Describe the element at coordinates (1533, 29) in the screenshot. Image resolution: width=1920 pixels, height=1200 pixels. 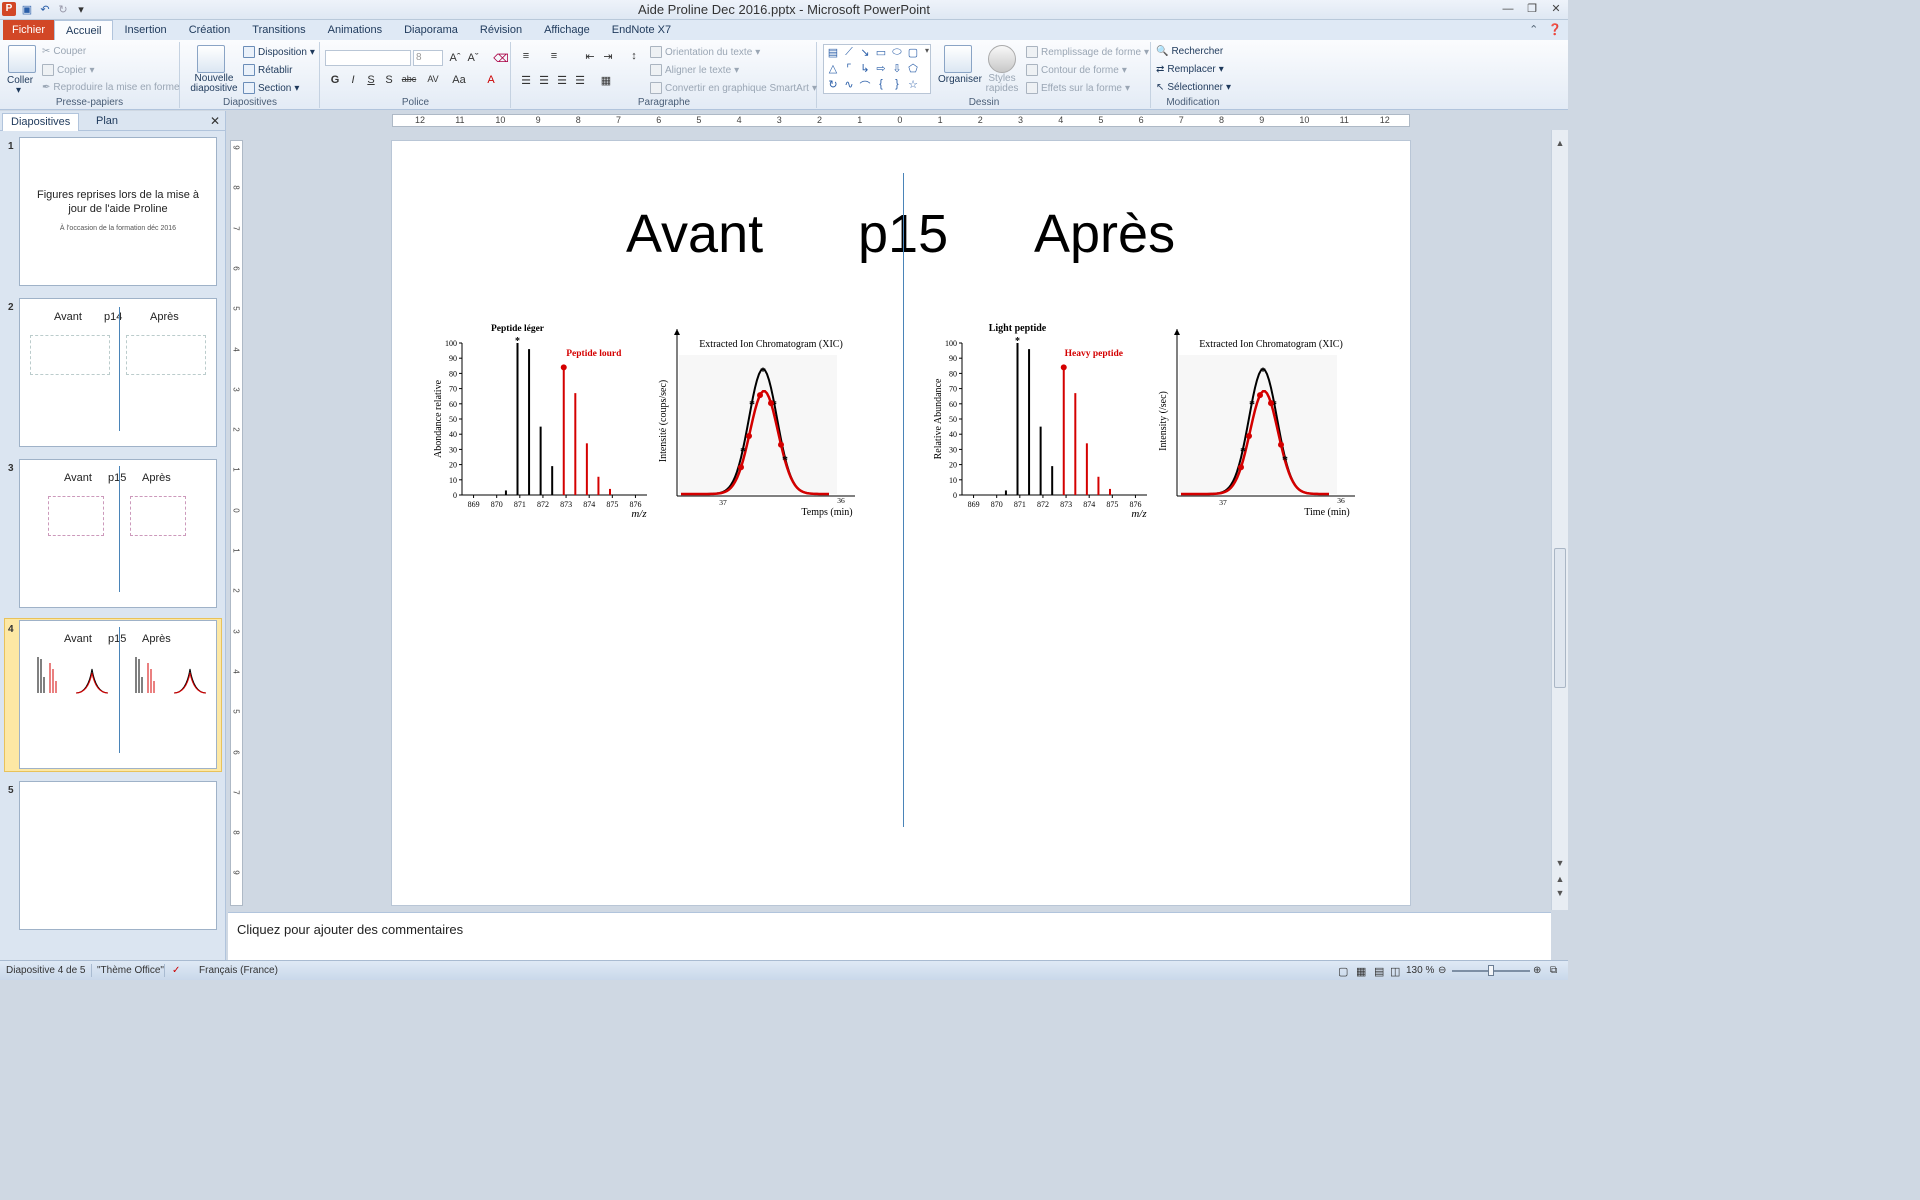
I see `minimize-ribbon-icon: ⌃` at that location.